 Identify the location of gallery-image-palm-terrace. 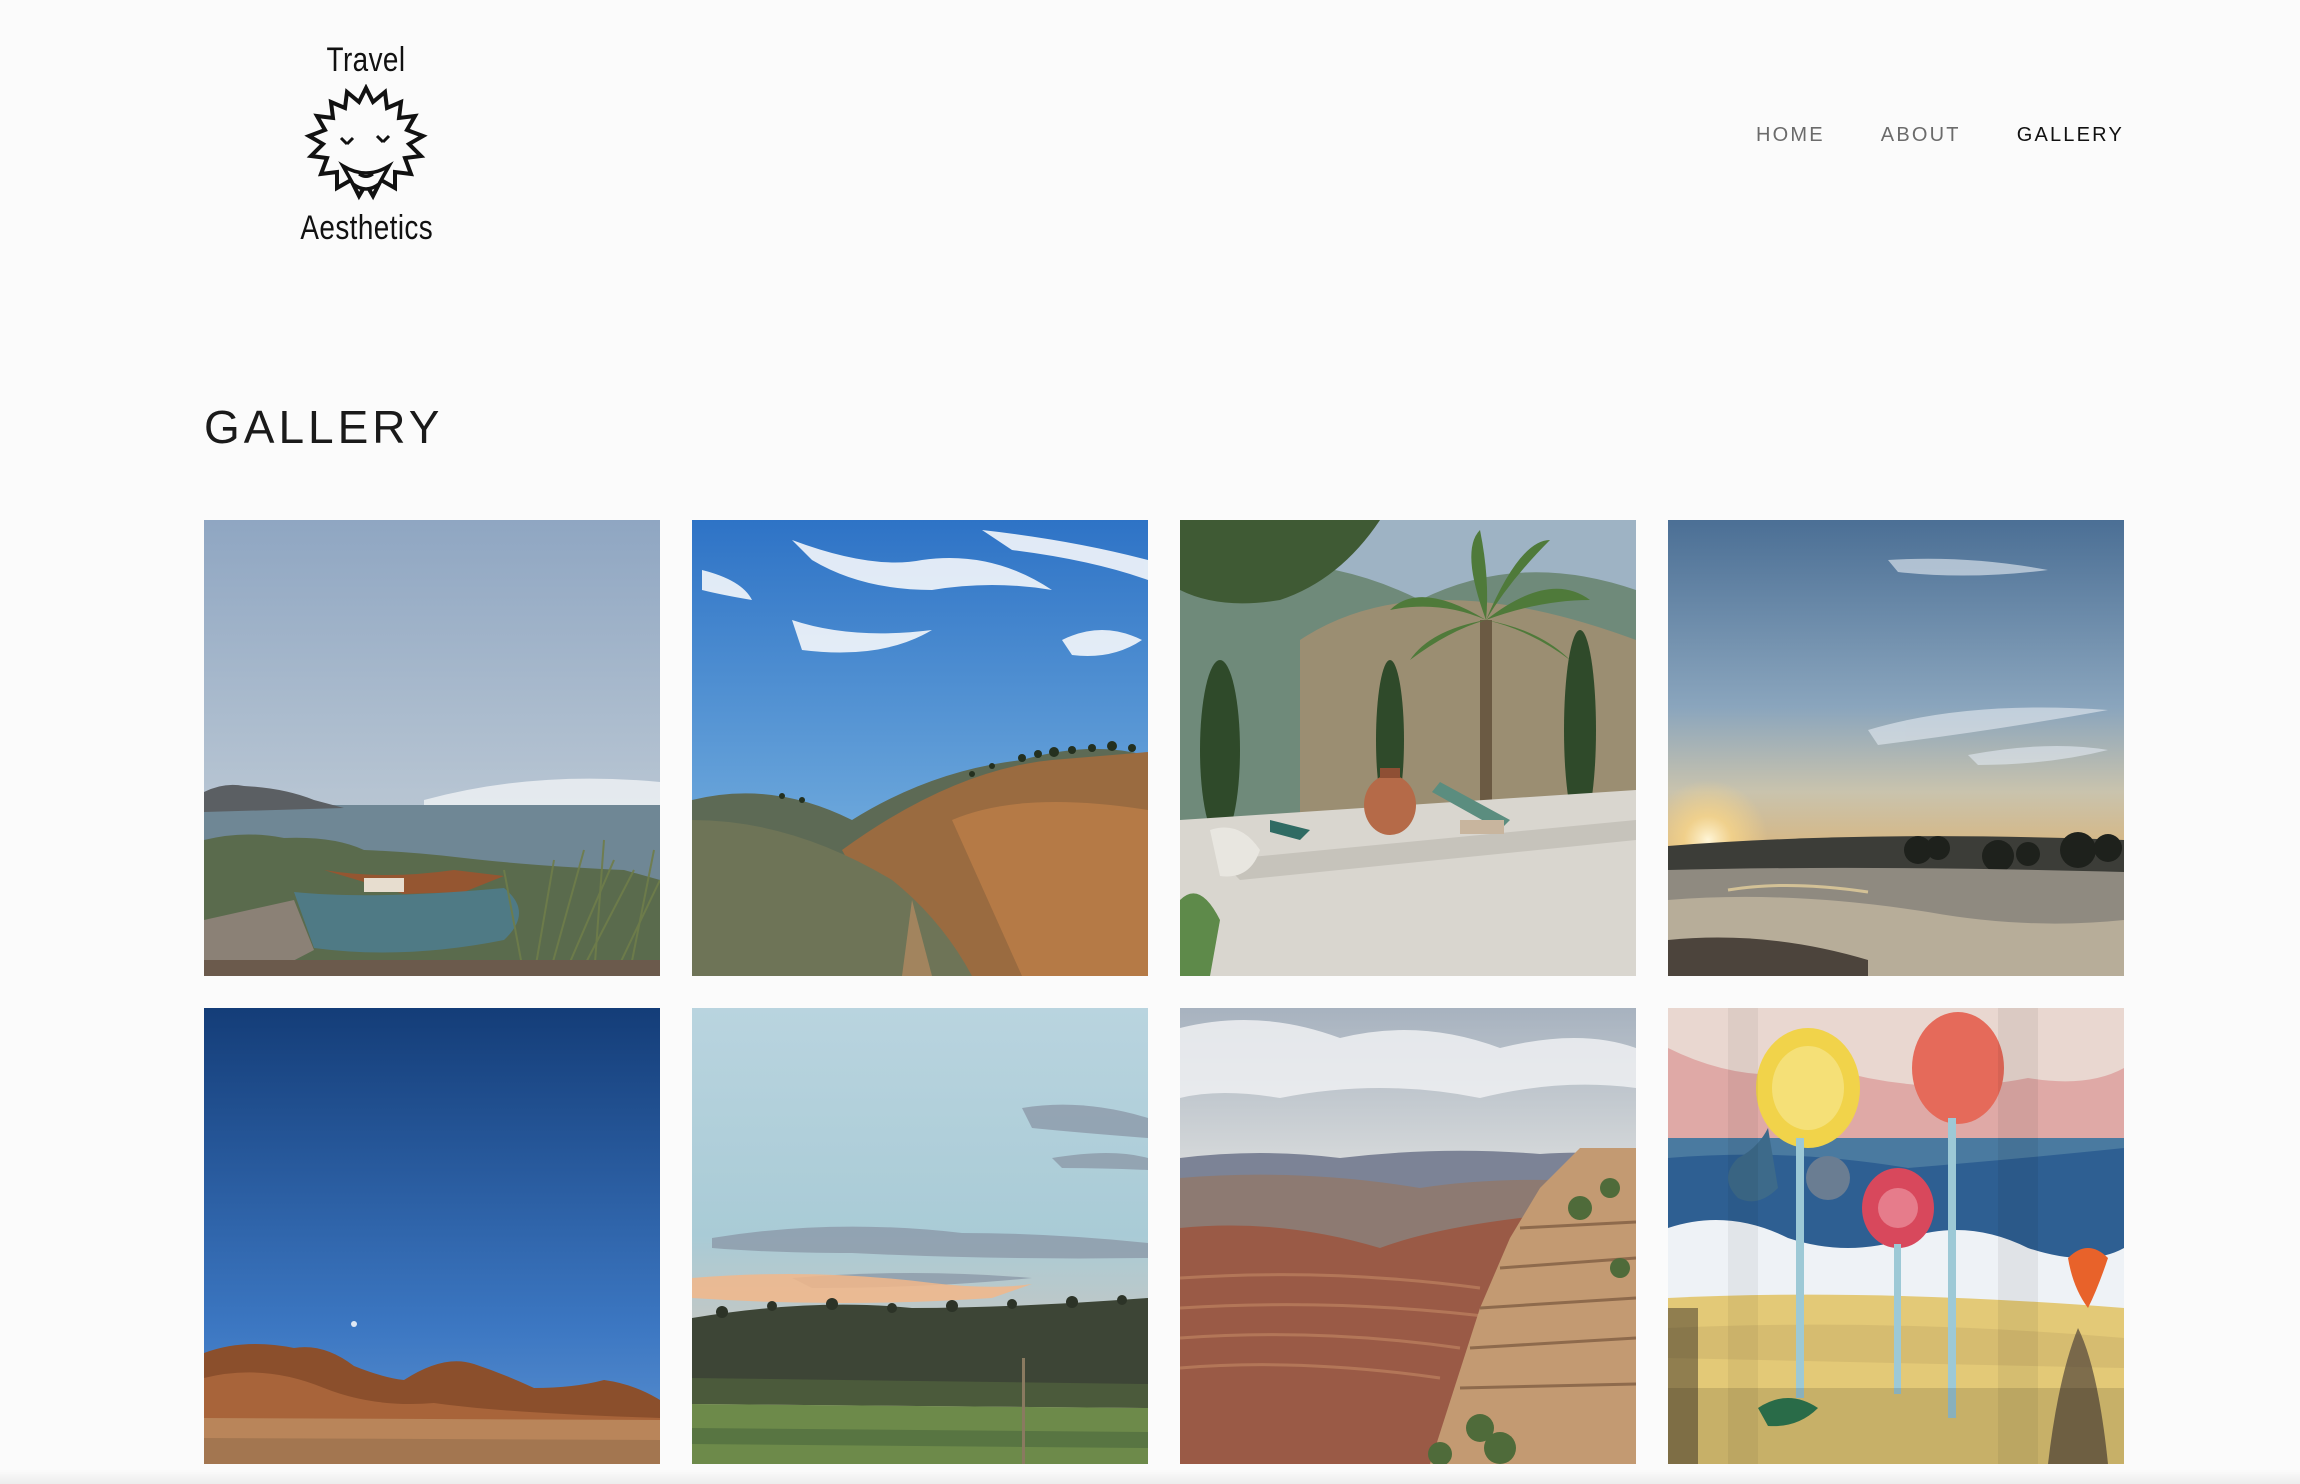
(1408, 748).